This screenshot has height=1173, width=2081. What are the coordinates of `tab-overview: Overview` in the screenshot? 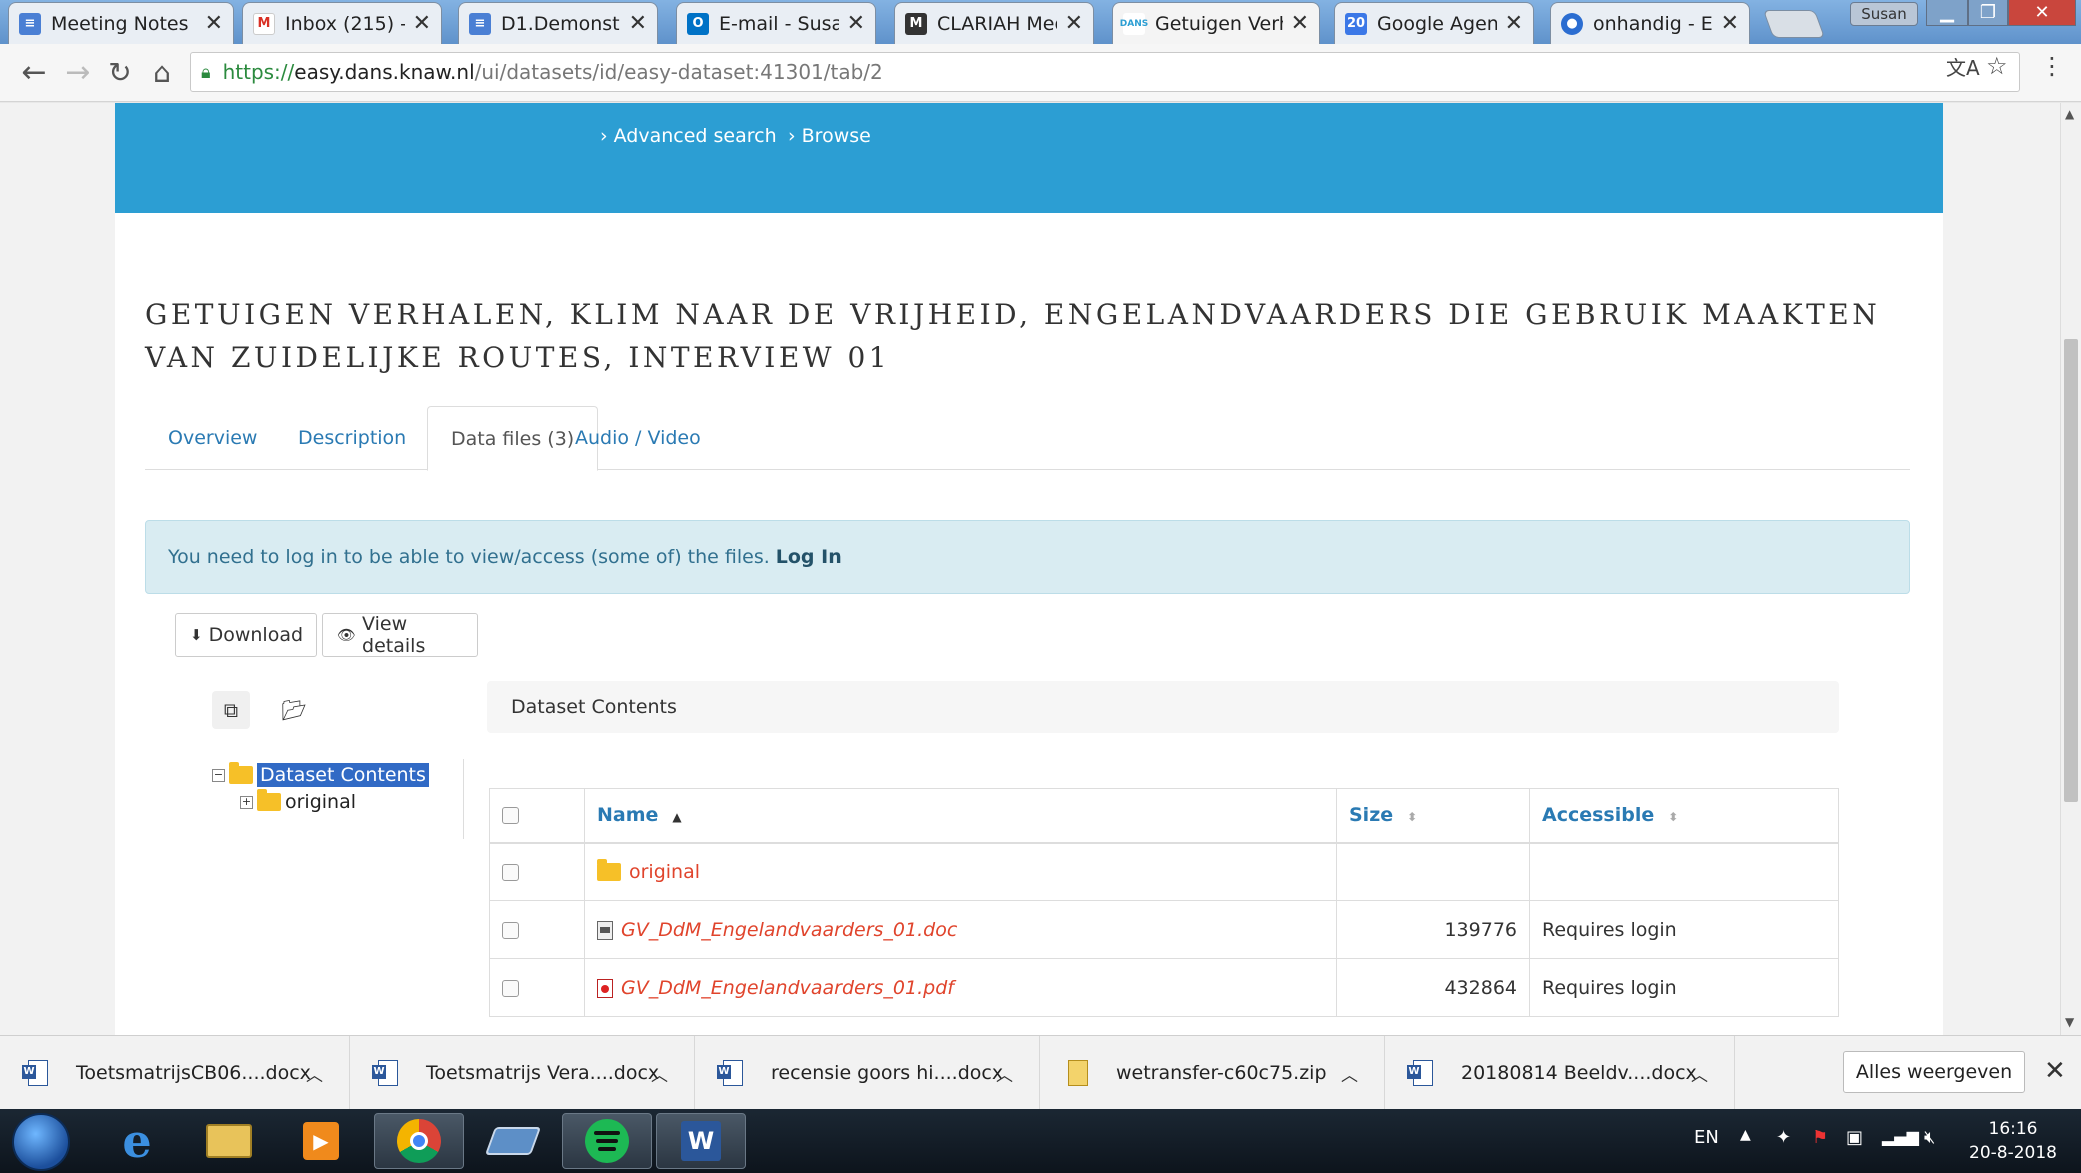 It's located at (212, 438).